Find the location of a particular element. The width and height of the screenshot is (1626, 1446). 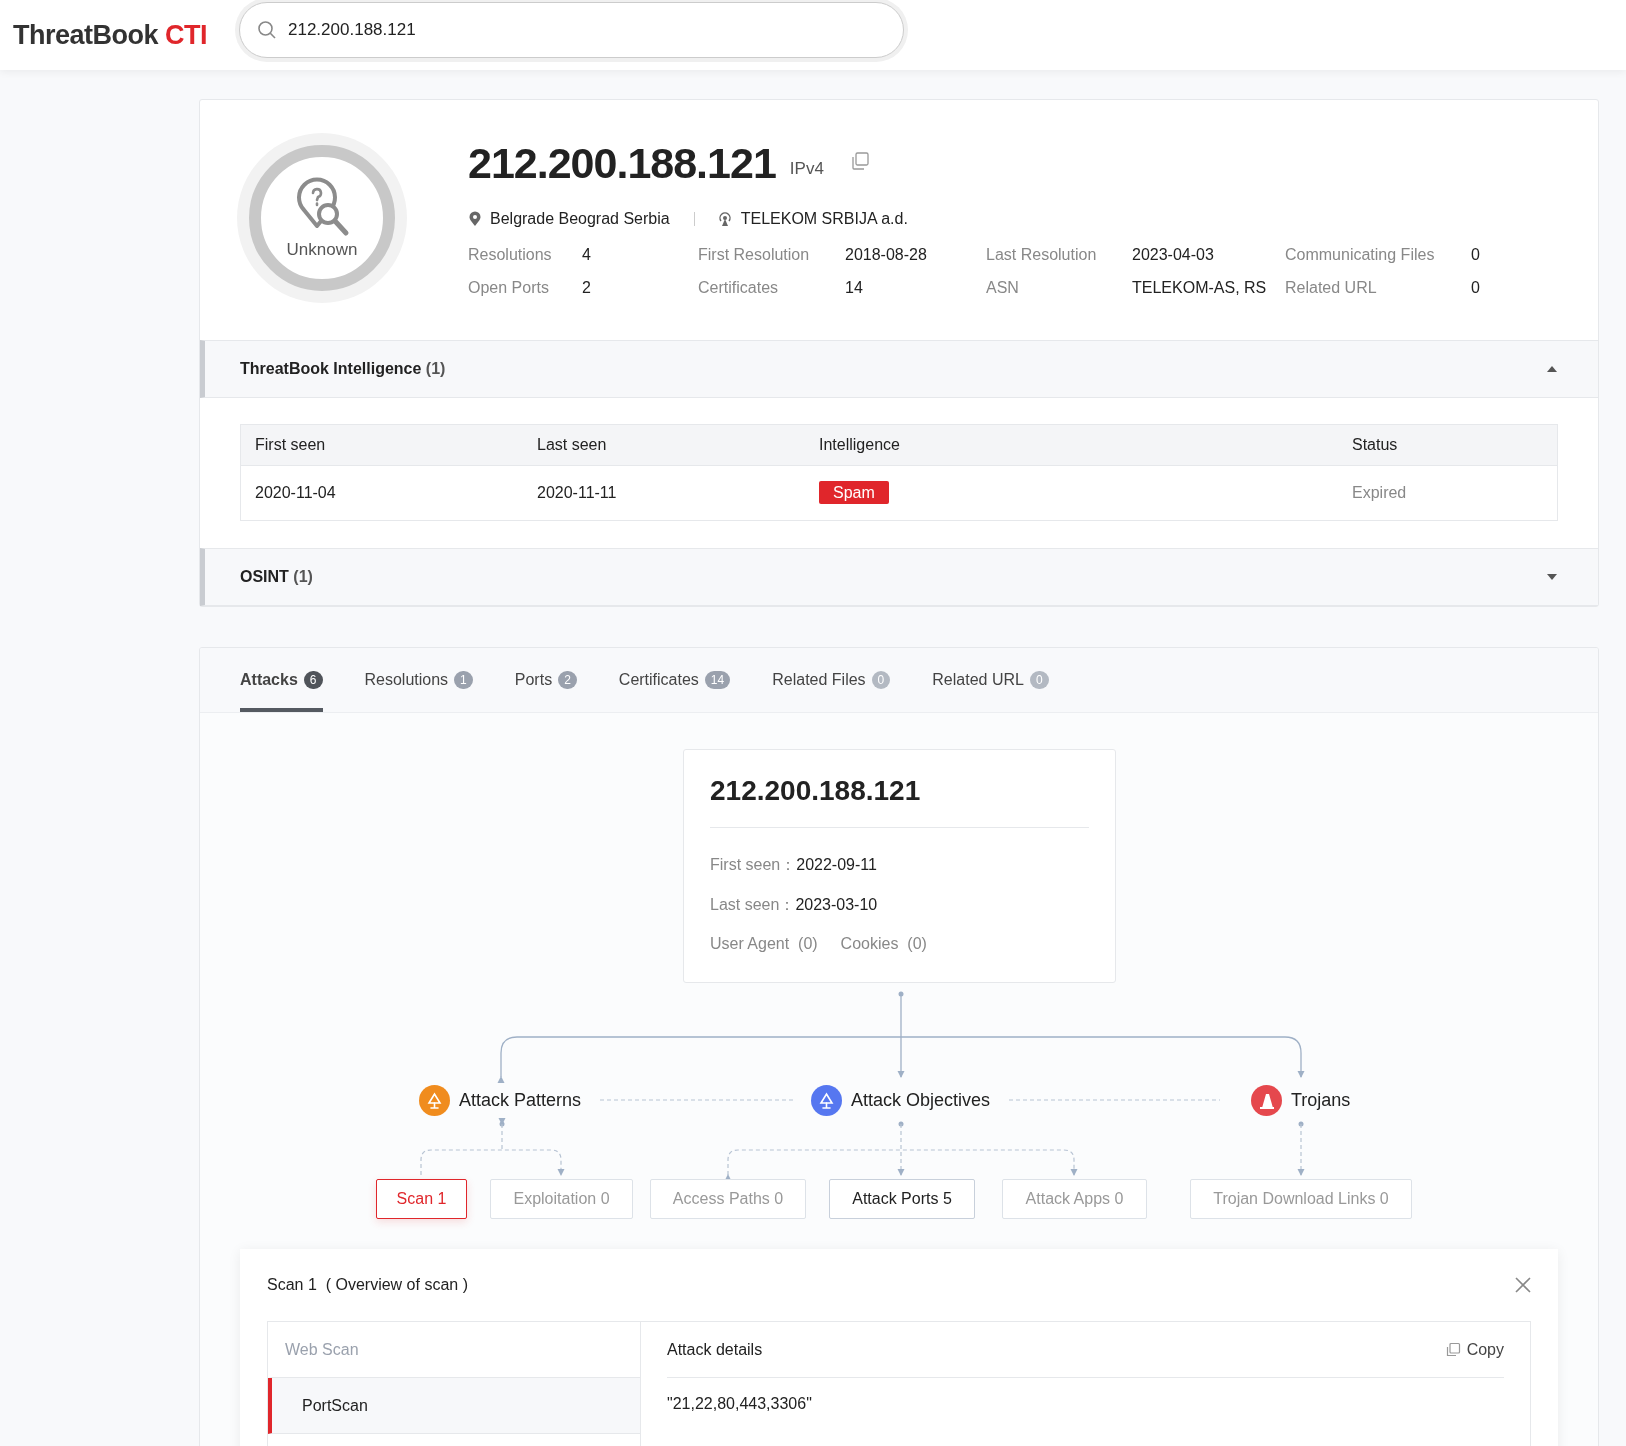

stat-label: Related URL is located at coordinates (1331, 288).